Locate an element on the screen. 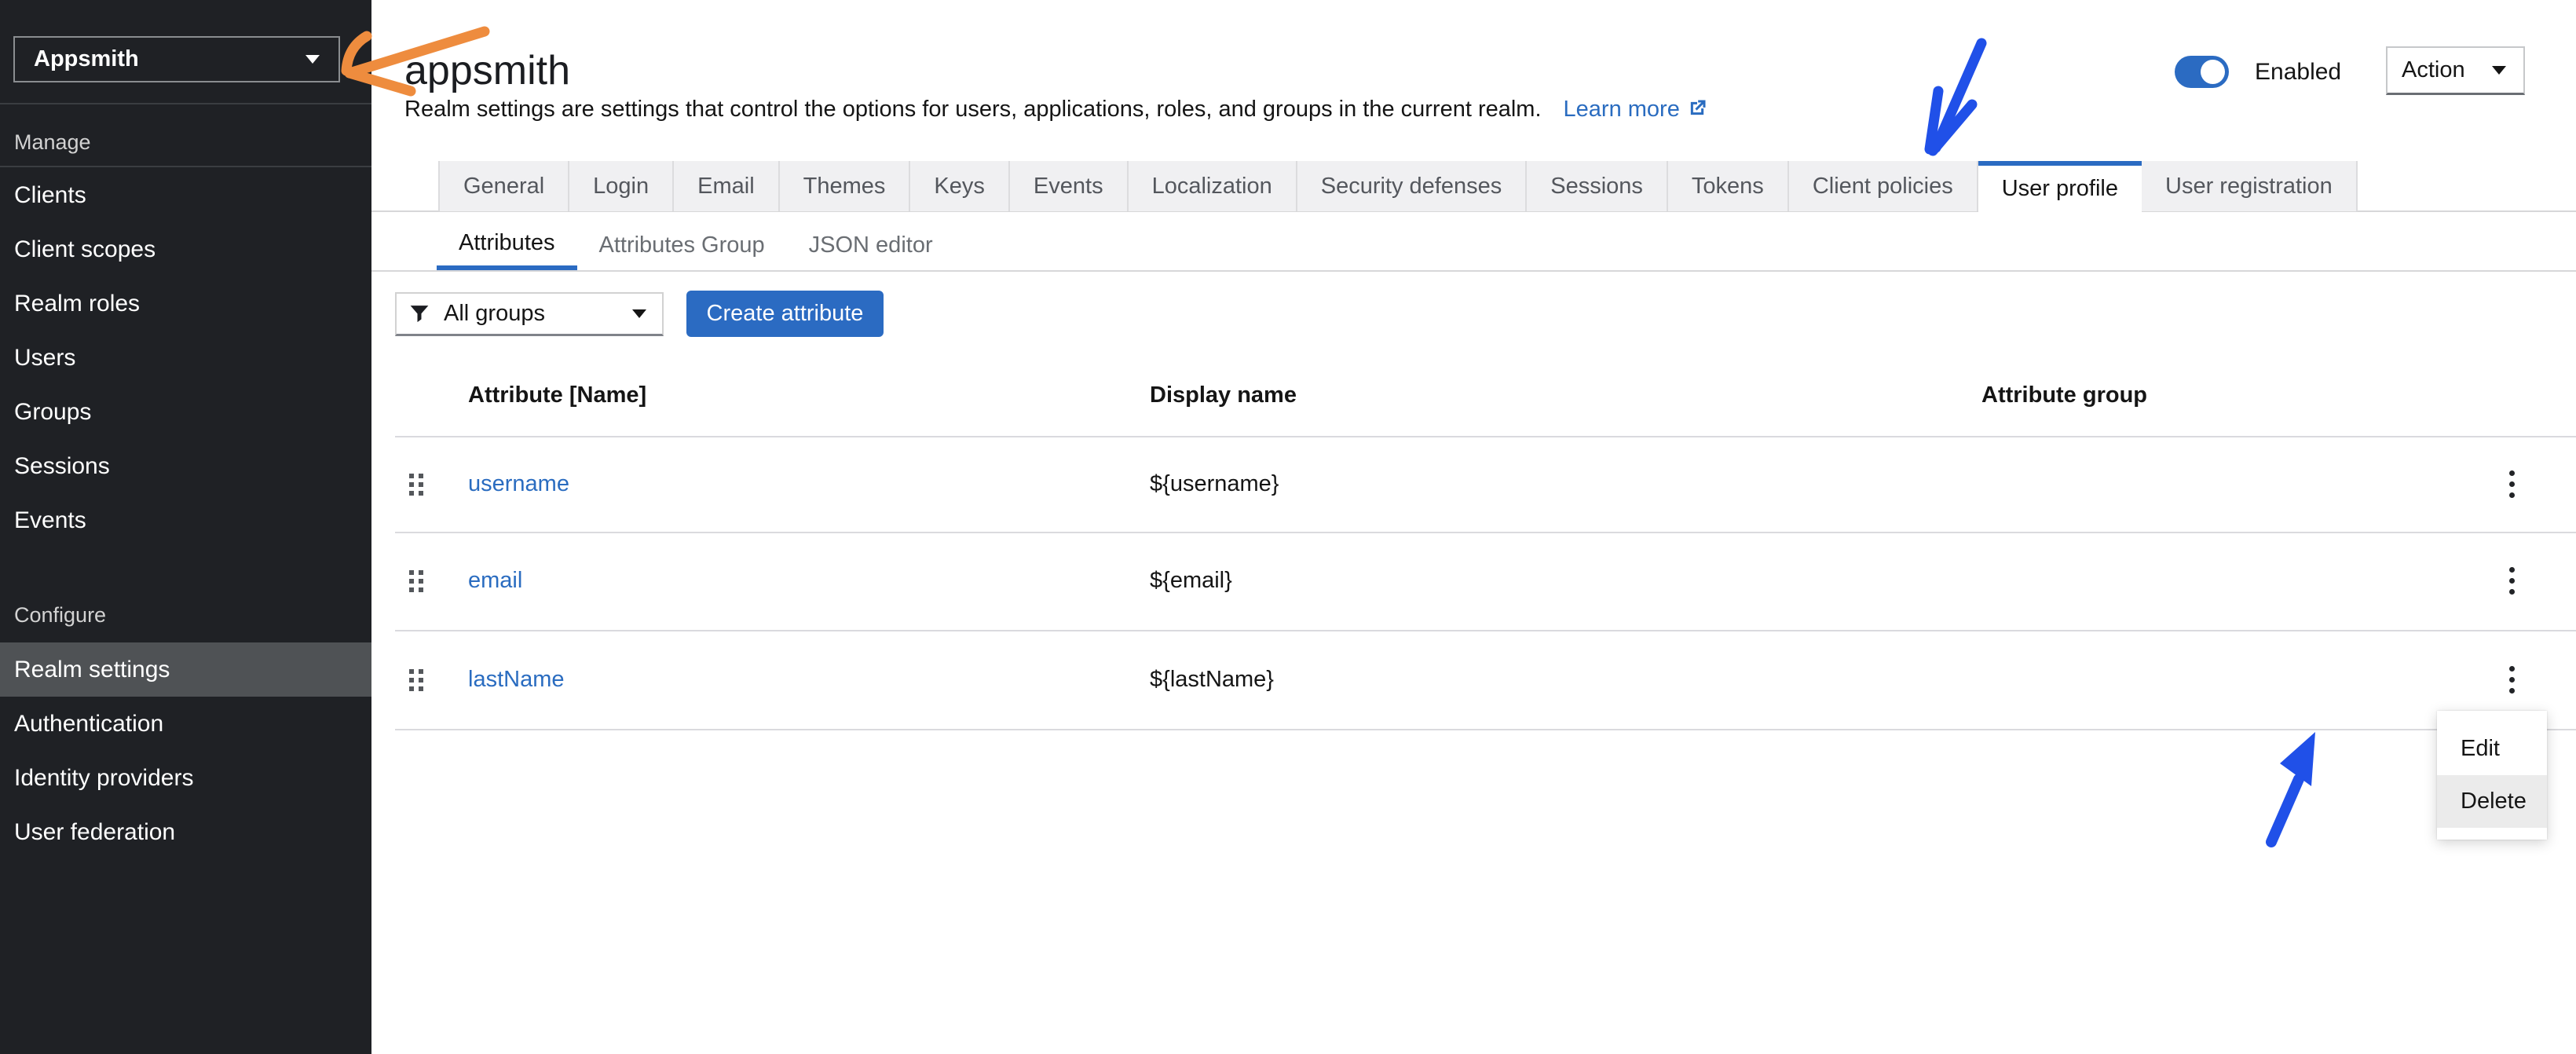 The image size is (2576, 1054). menu-item-edit: Edit is located at coordinates (2492, 749).